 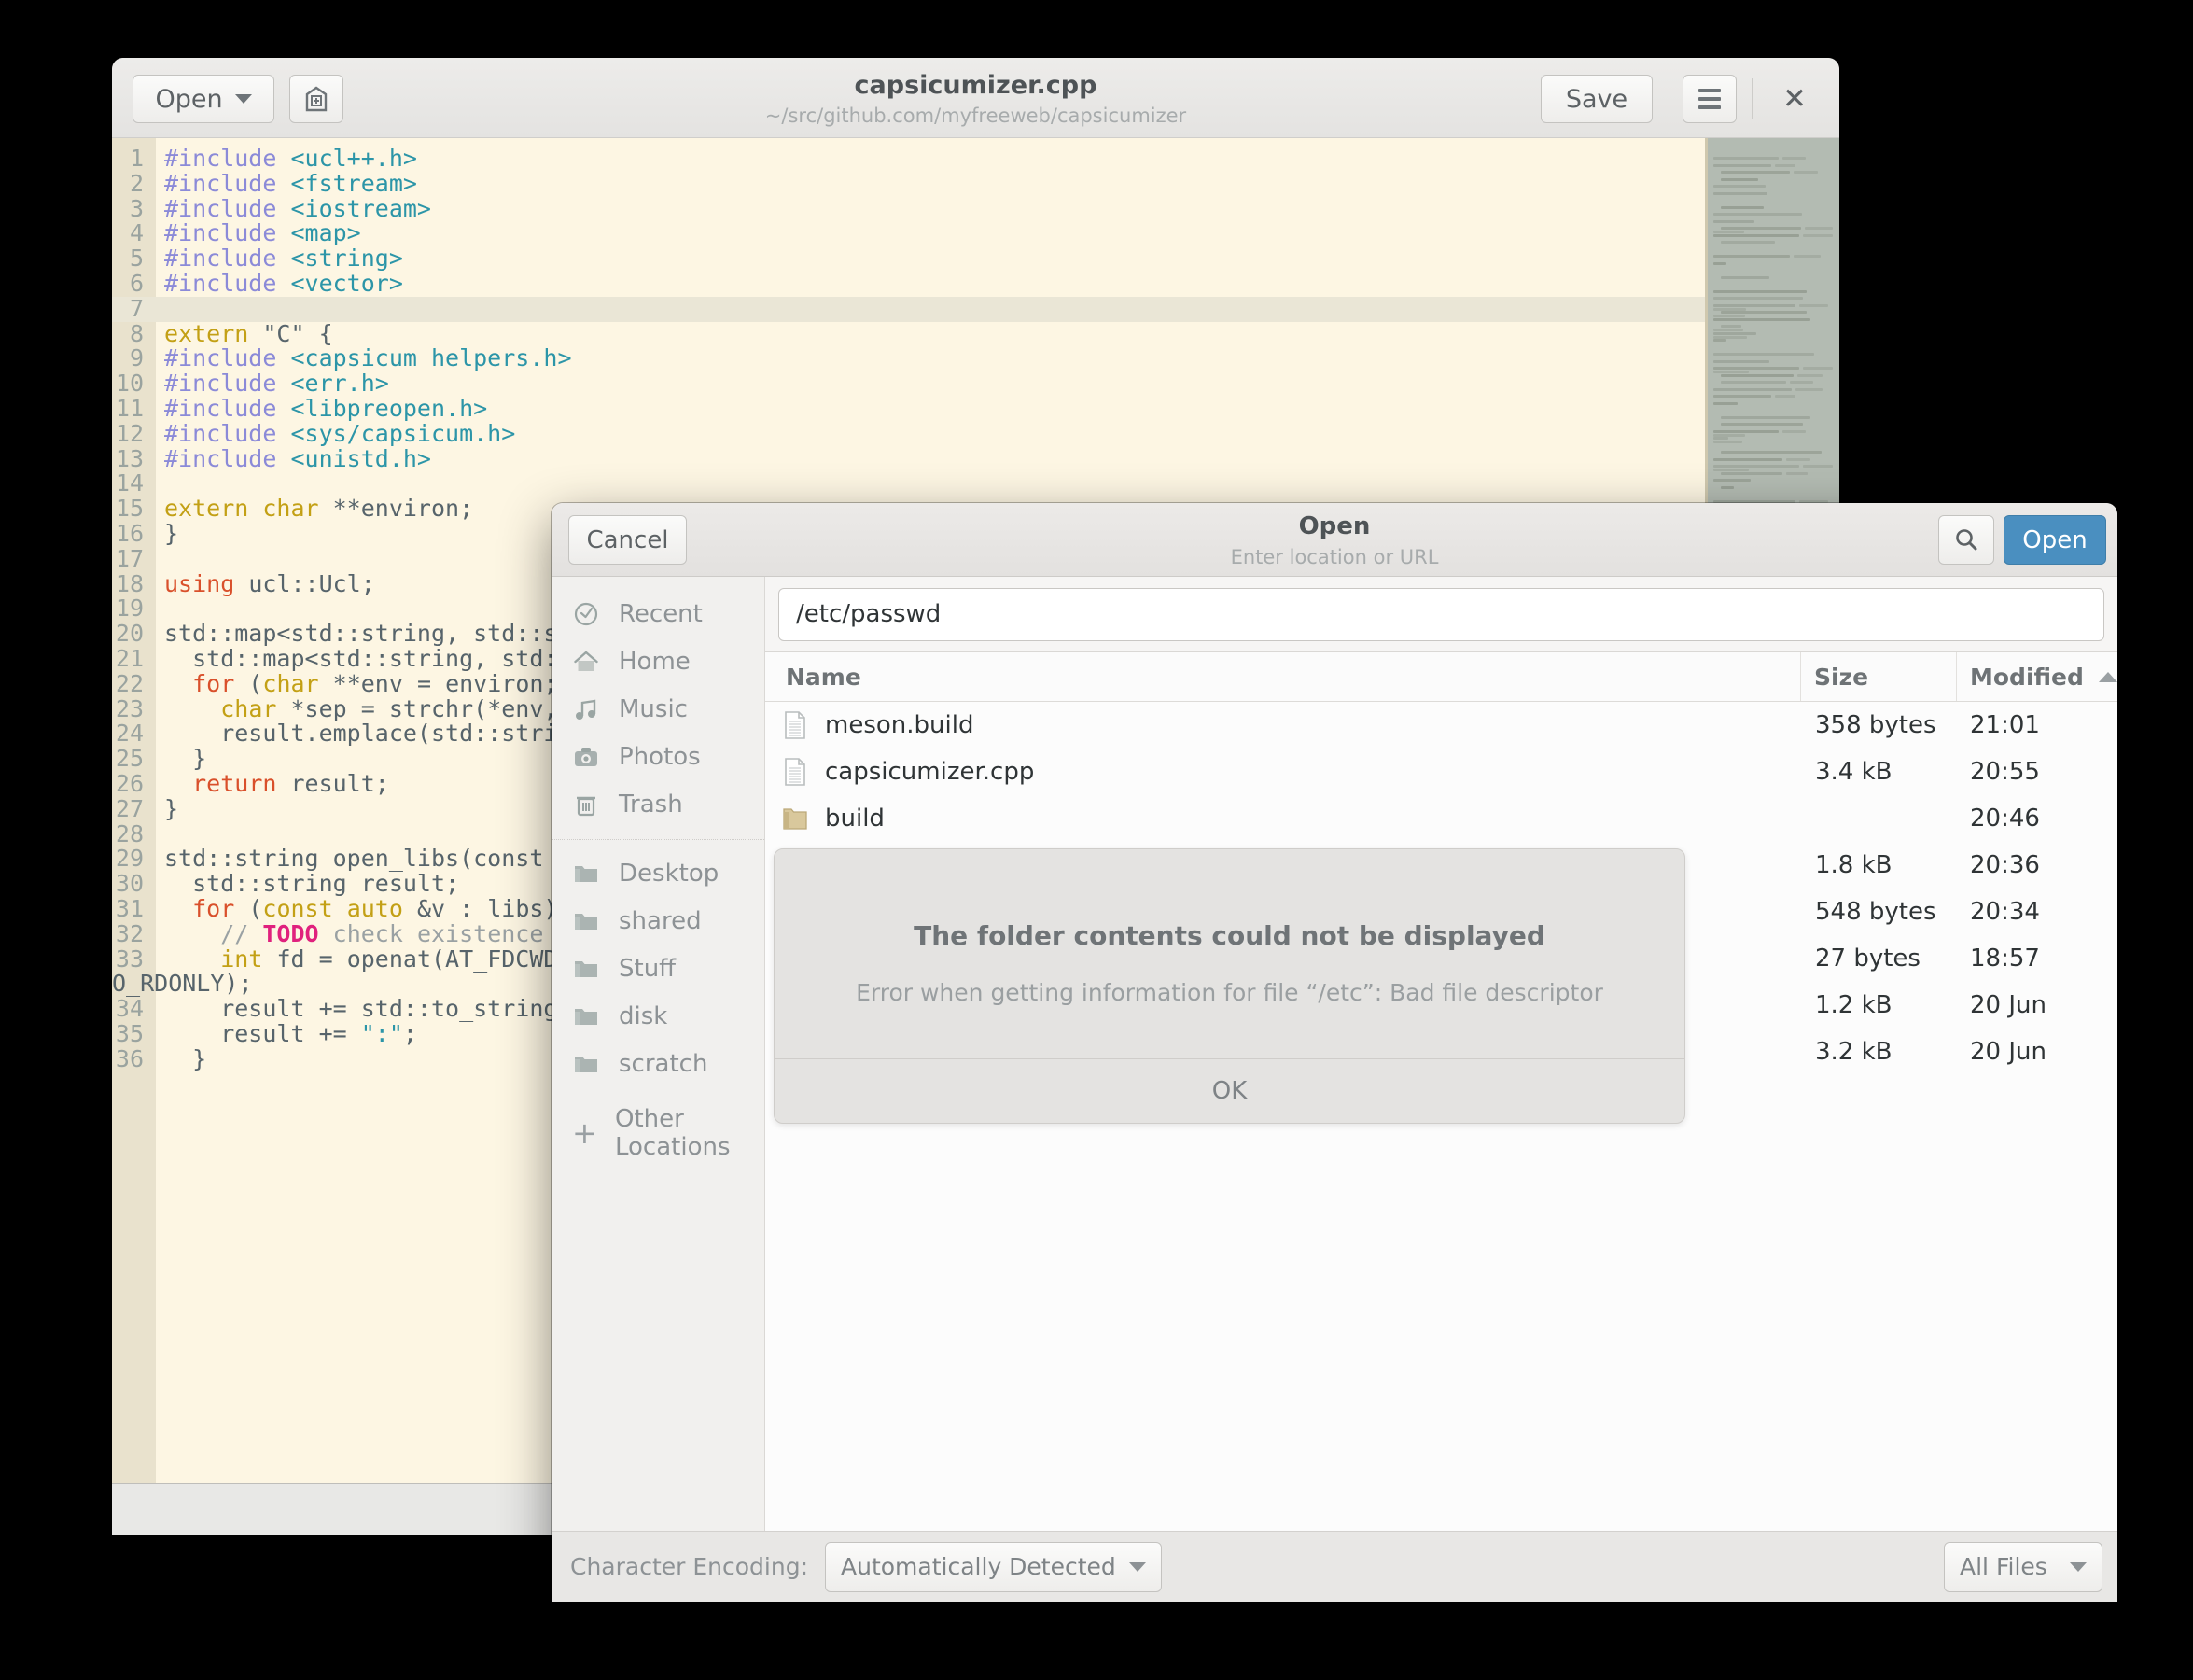 What do you see at coordinates (339, 384) in the screenshot?
I see `code-token: <err.h>` at bounding box center [339, 384].